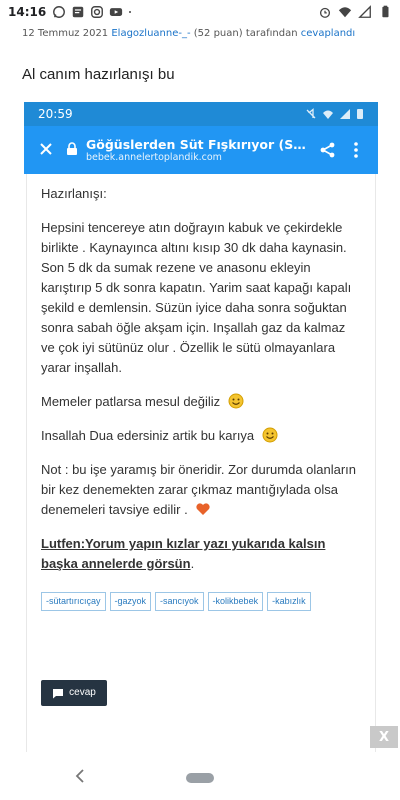  What do you see at coordinates (154, 157) in the screenshot?
I see `page-url: bebek.annelertoplandik.com` at bounding box center [154, 157].